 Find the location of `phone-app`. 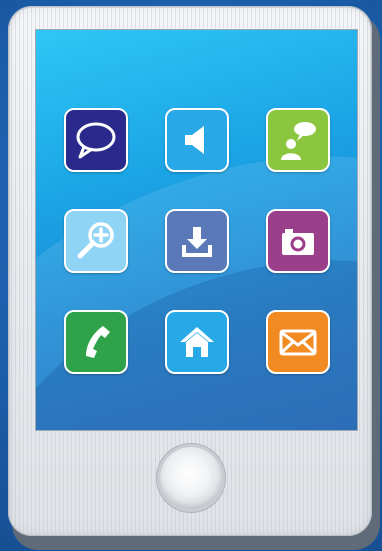

phone-app is located at coordinates (96, 342).